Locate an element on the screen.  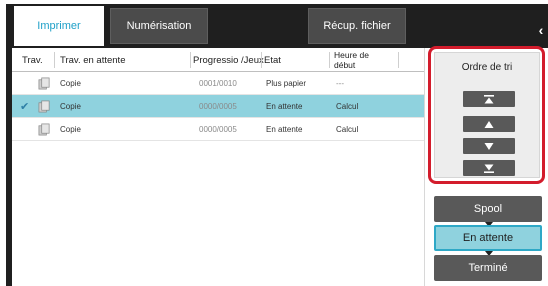
header-trav-en-attente: Trav. en attente is located at coordinates (93, 60).